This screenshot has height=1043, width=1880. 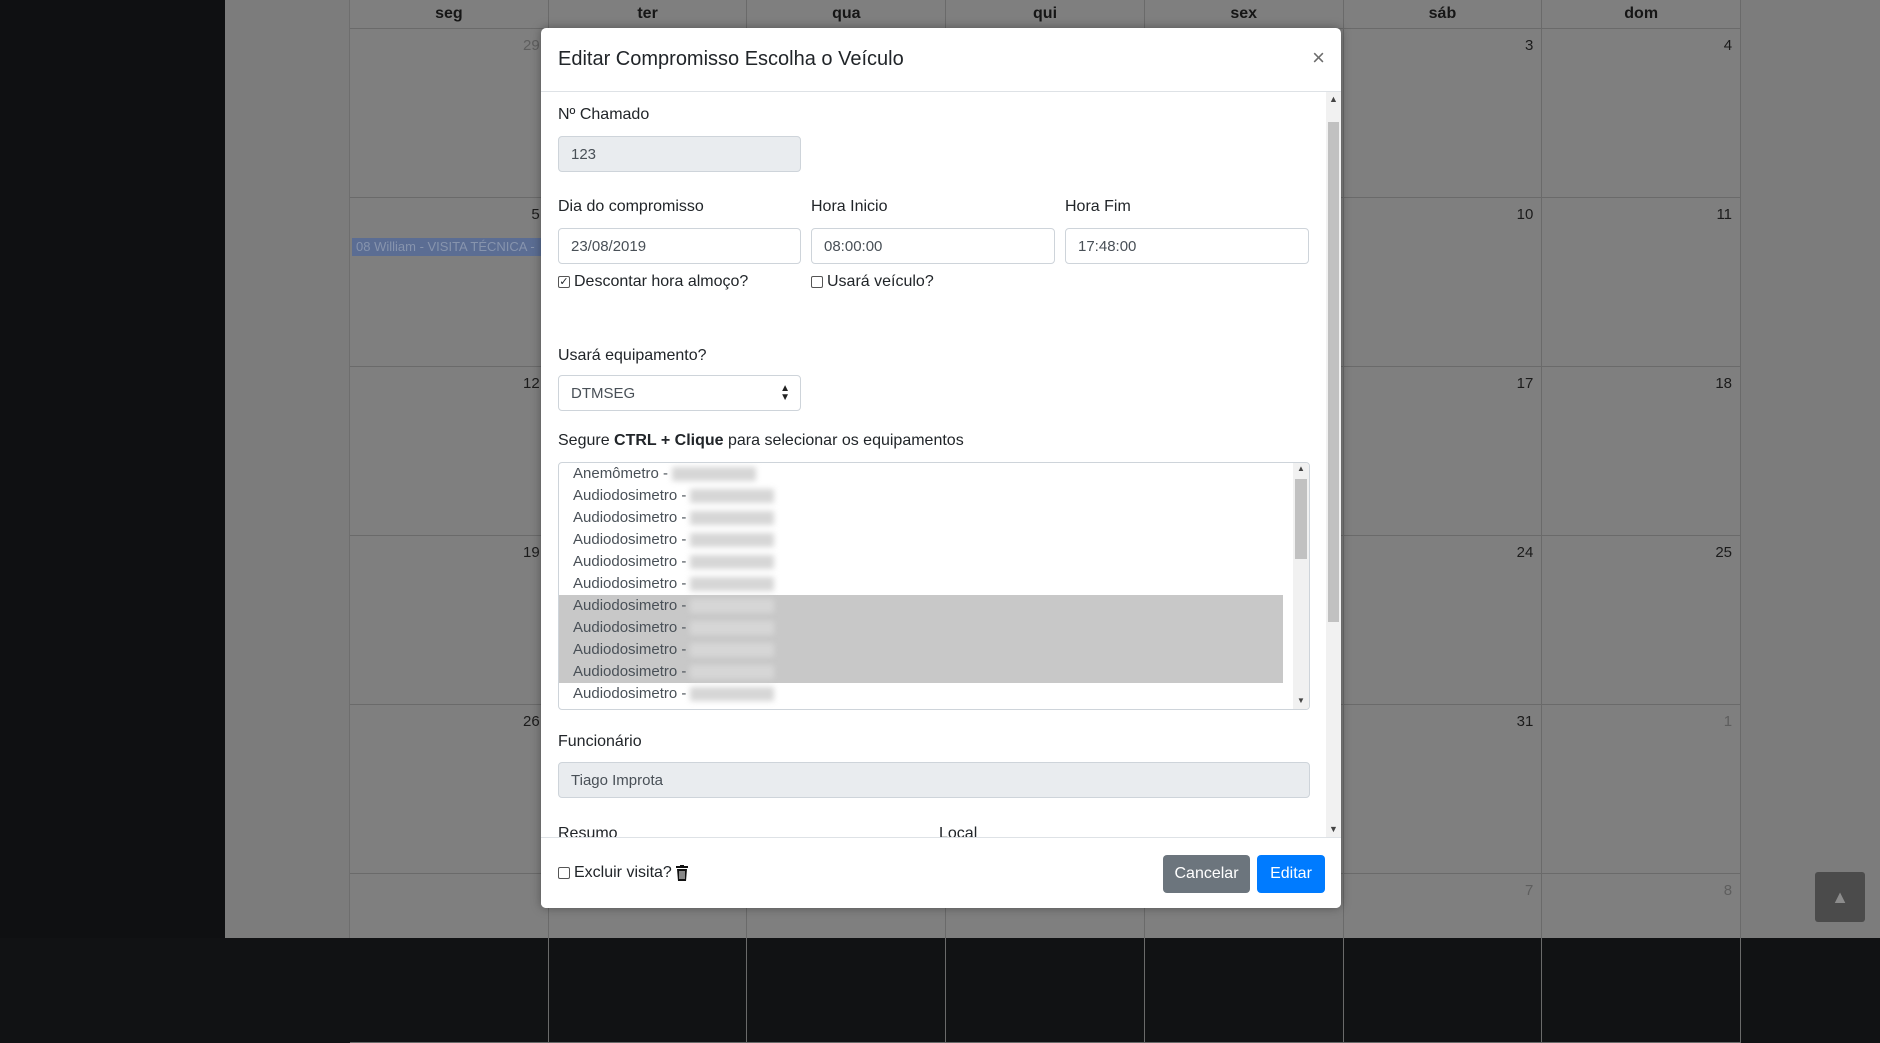 I want to click on hint-suffix: para selecionar os equipamentos, so click(x=843, y=440).